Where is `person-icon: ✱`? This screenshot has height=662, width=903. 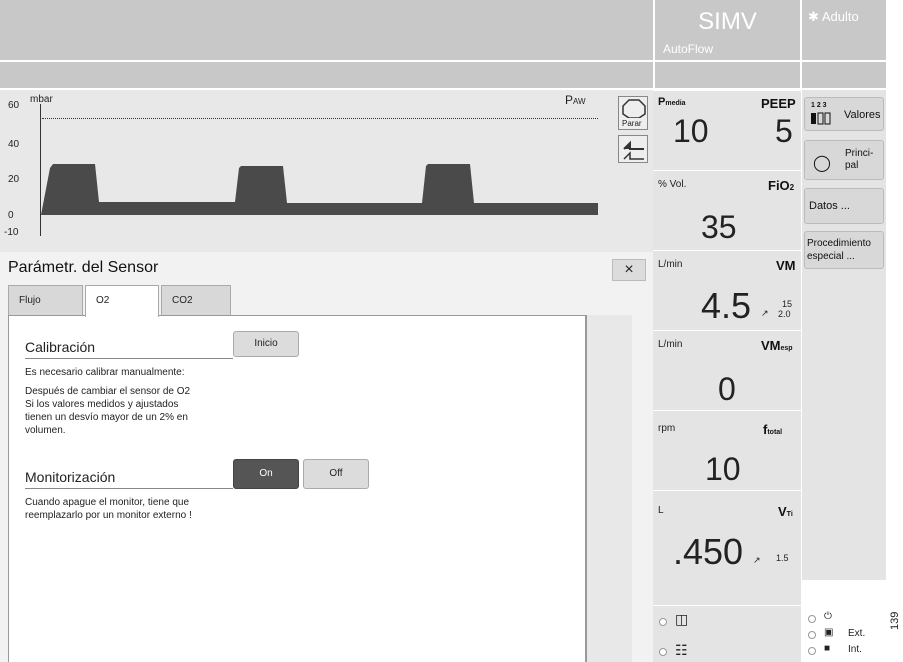
person-icon: ✱ is located at coordinates (813, 16).